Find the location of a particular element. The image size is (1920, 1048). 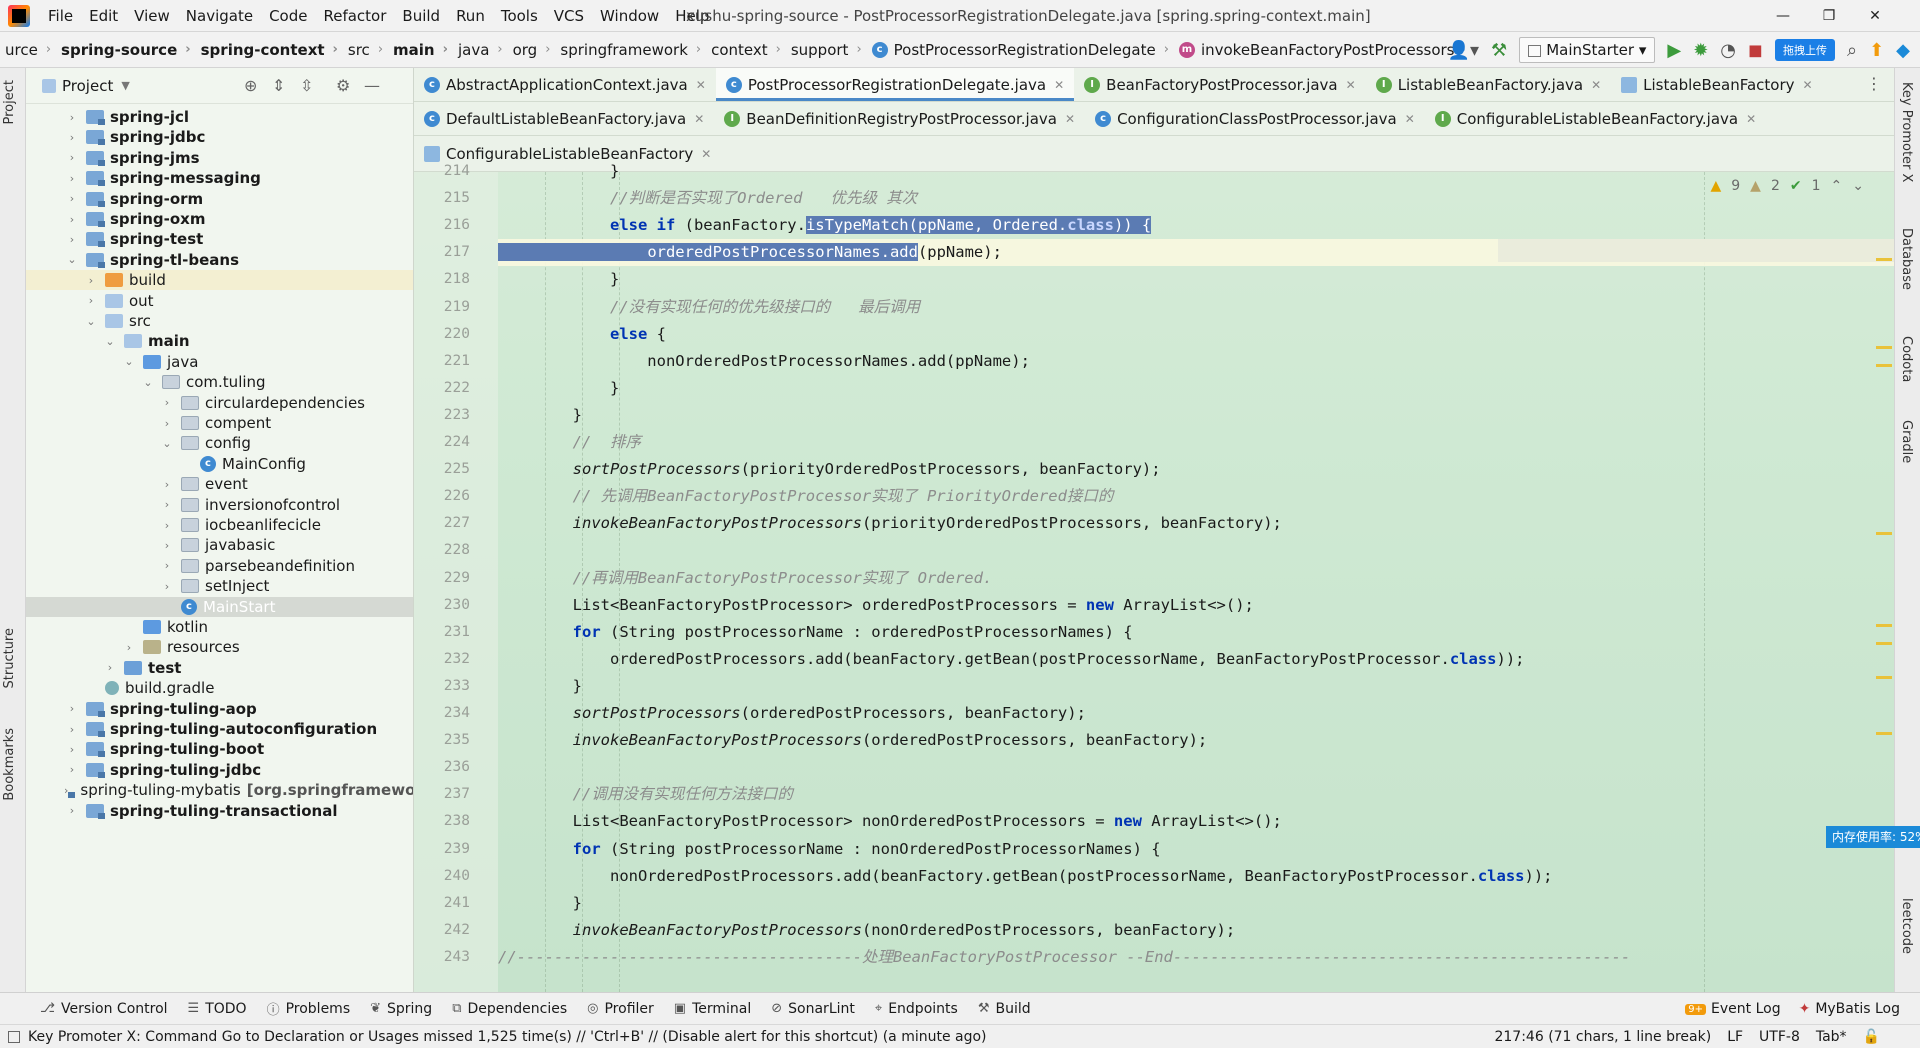

menu-file: File is located at coordinates (60, 15).